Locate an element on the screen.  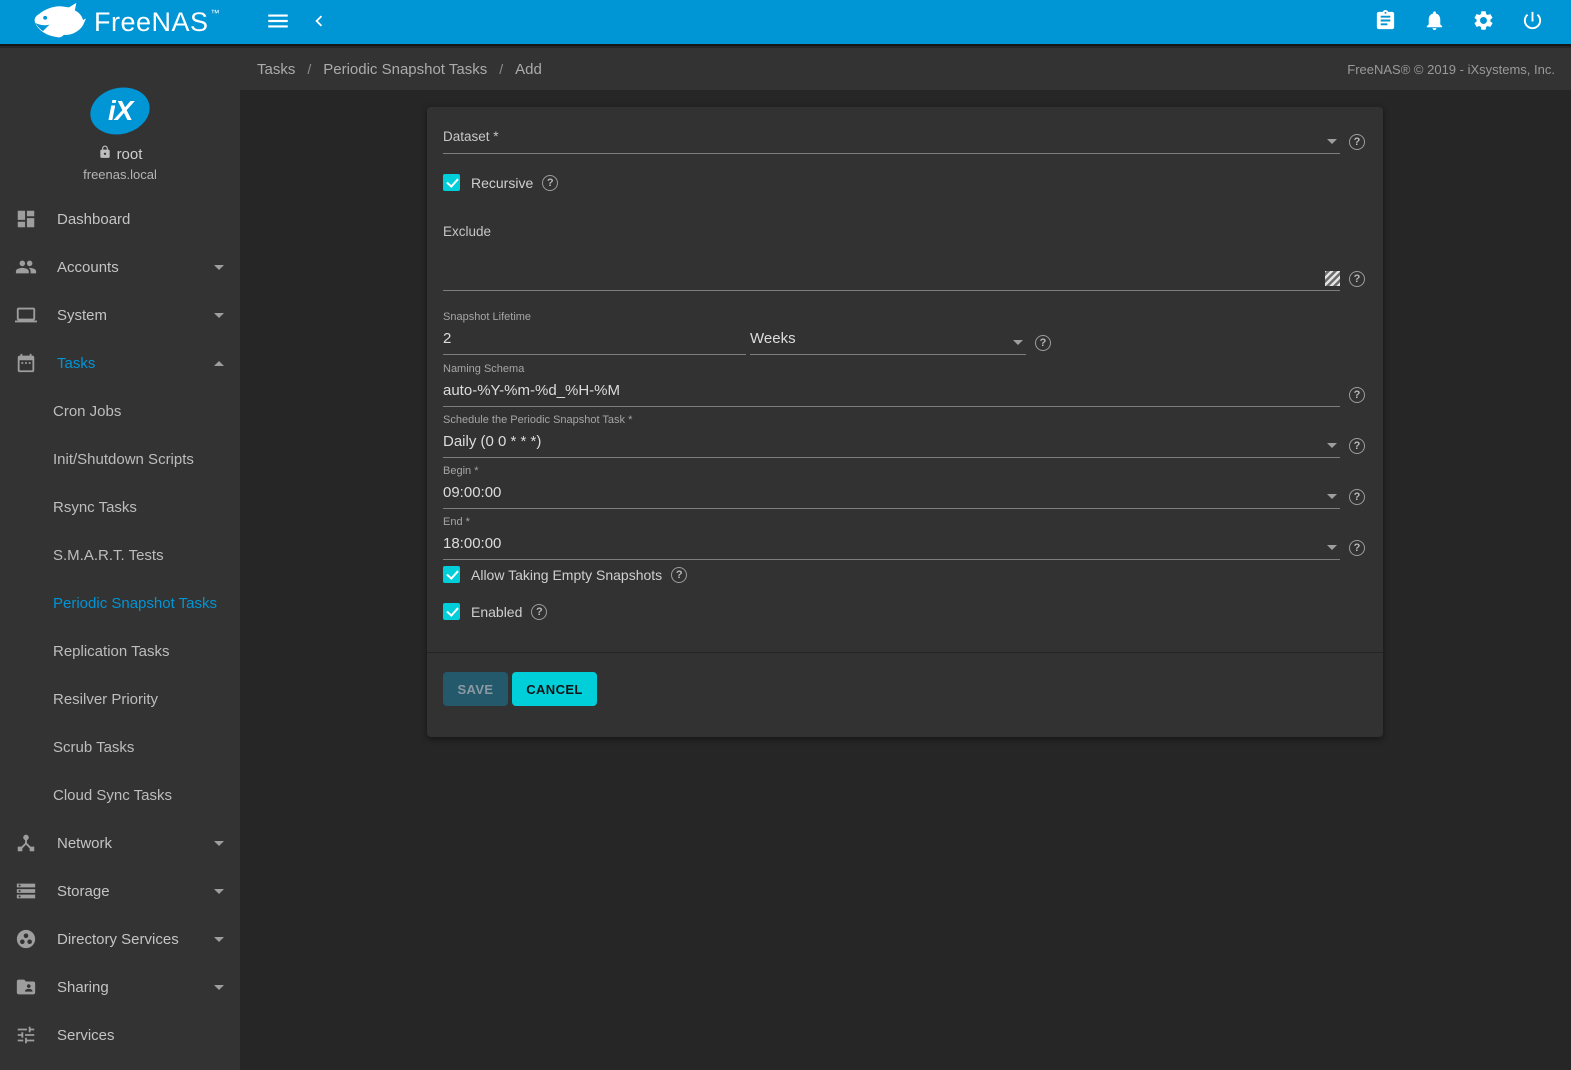
begin-help-icon is located at coordinates (1357, 497).